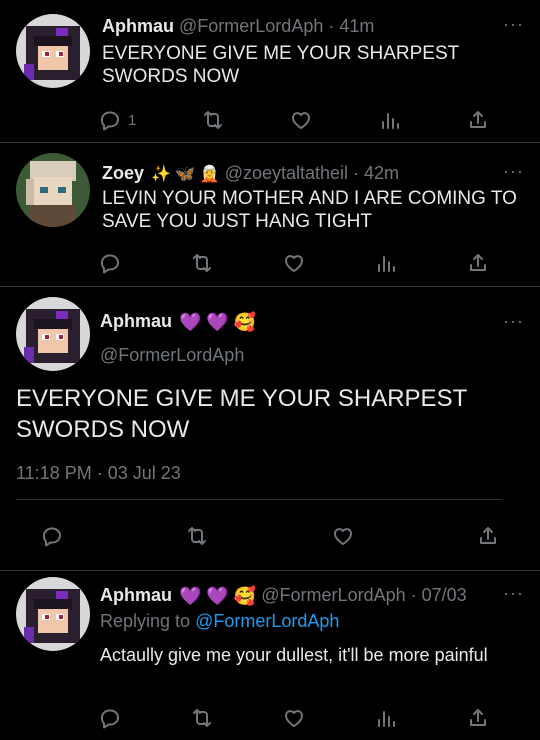  I want to click on replying-to: Replying to @FormerLordAph, so click(219, 621).